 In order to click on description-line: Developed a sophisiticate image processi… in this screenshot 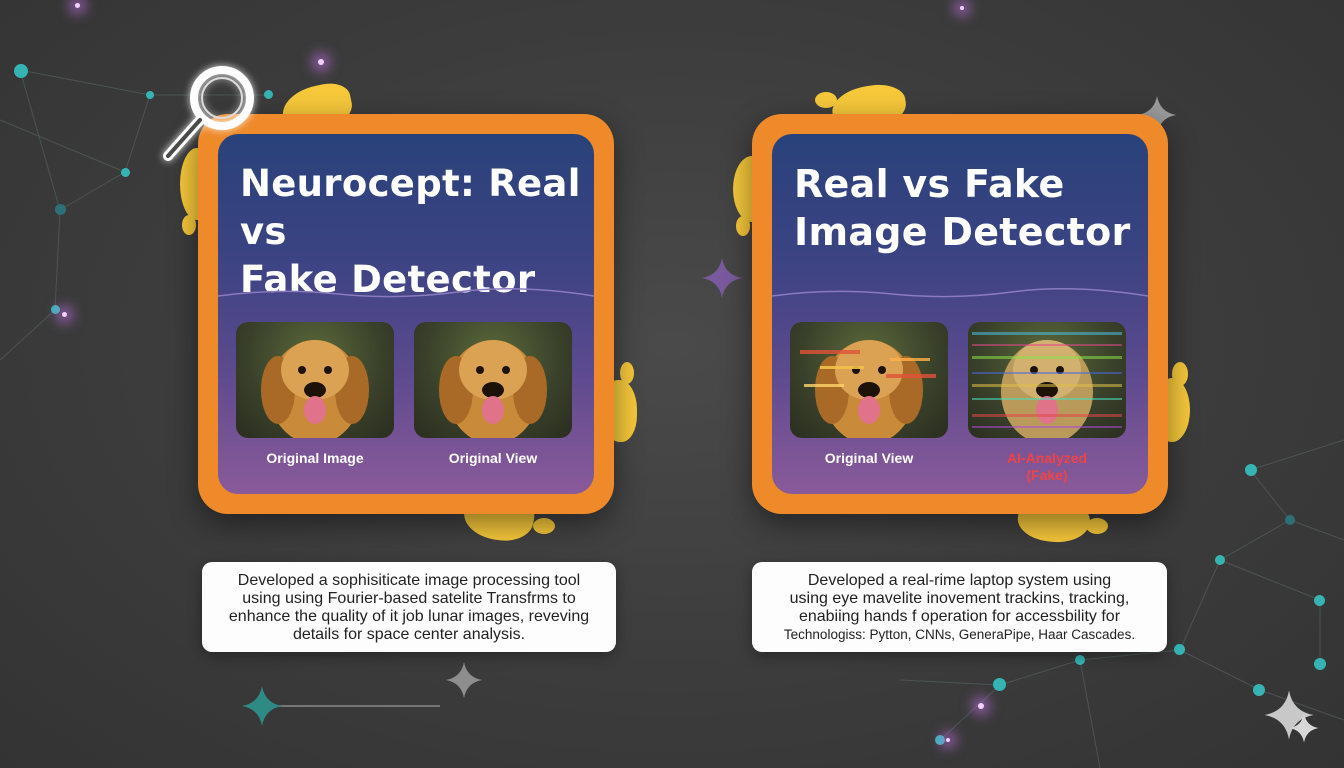, I will do `click(409, 580)`.